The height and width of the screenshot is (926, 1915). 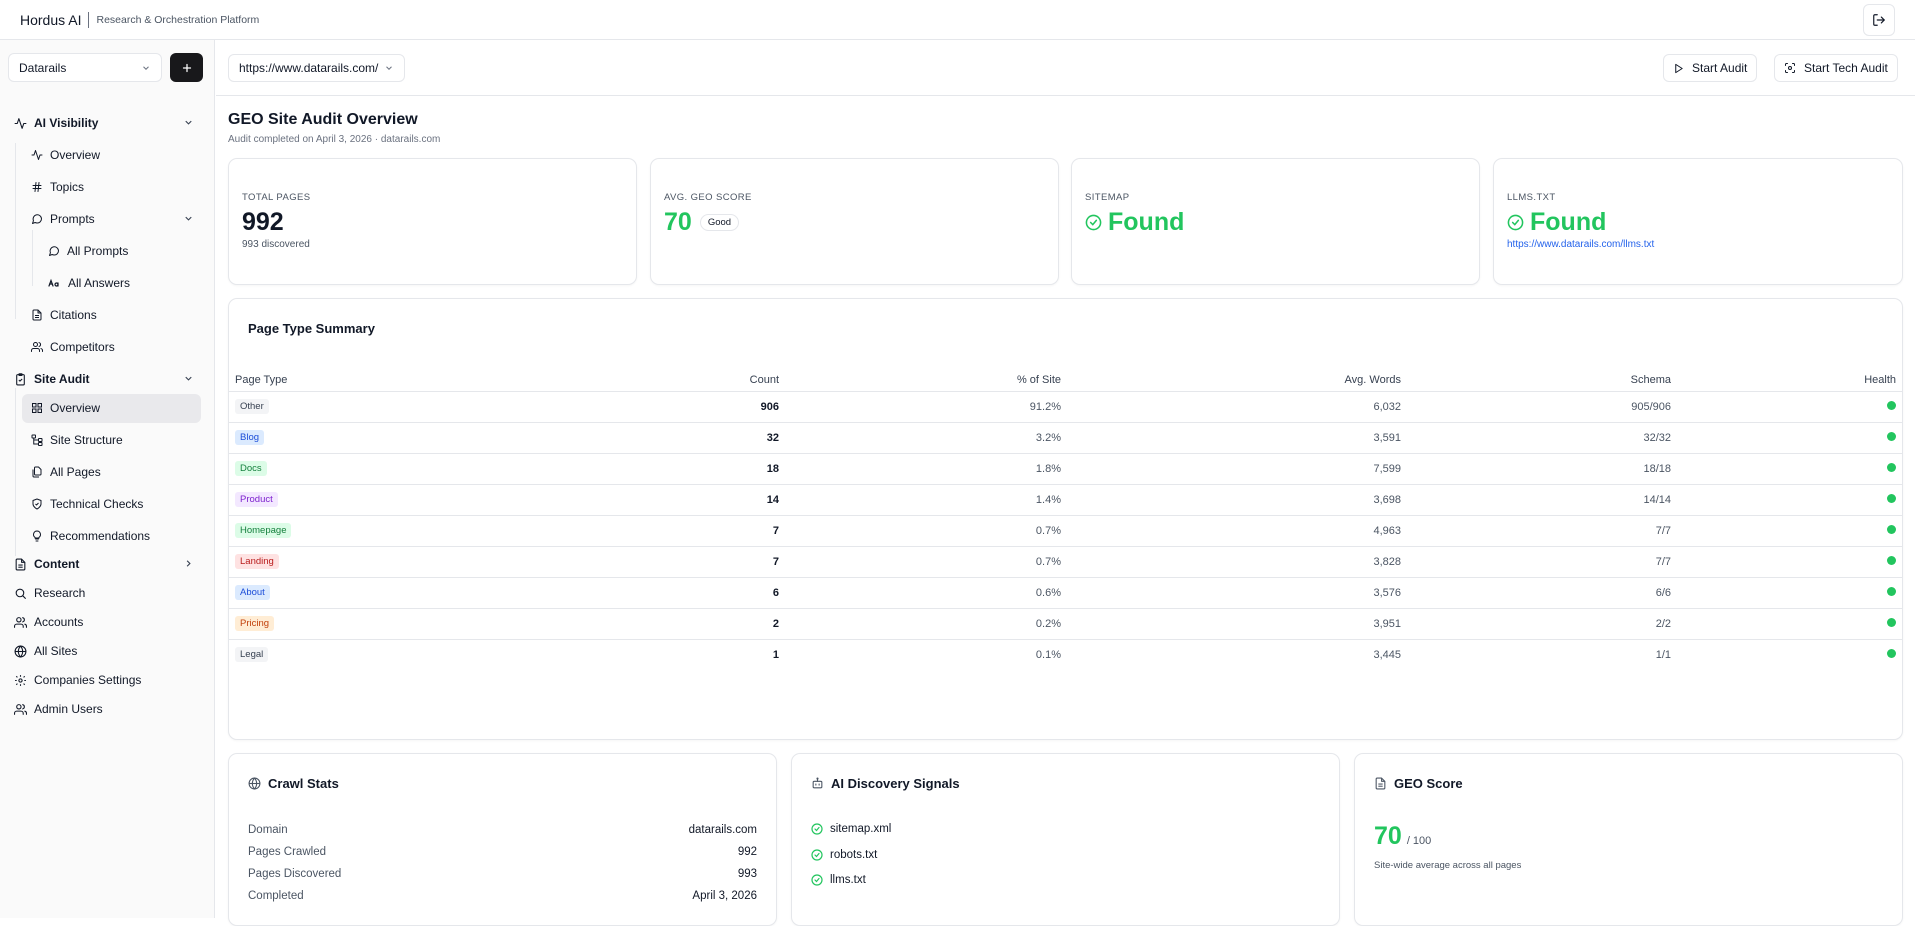 What do you see at coordinates (1065, 500) in the screenshot?
I see `table-row: Product 14 1.4% 3,698 14/14` at bounding box center [1065, 500].